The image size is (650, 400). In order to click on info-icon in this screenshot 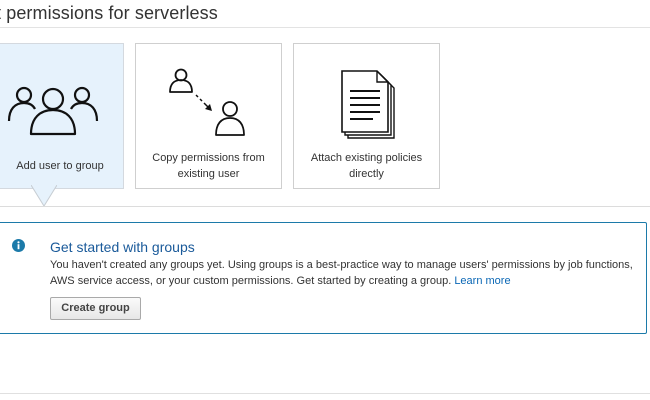, I will do `click(18, 245)`.